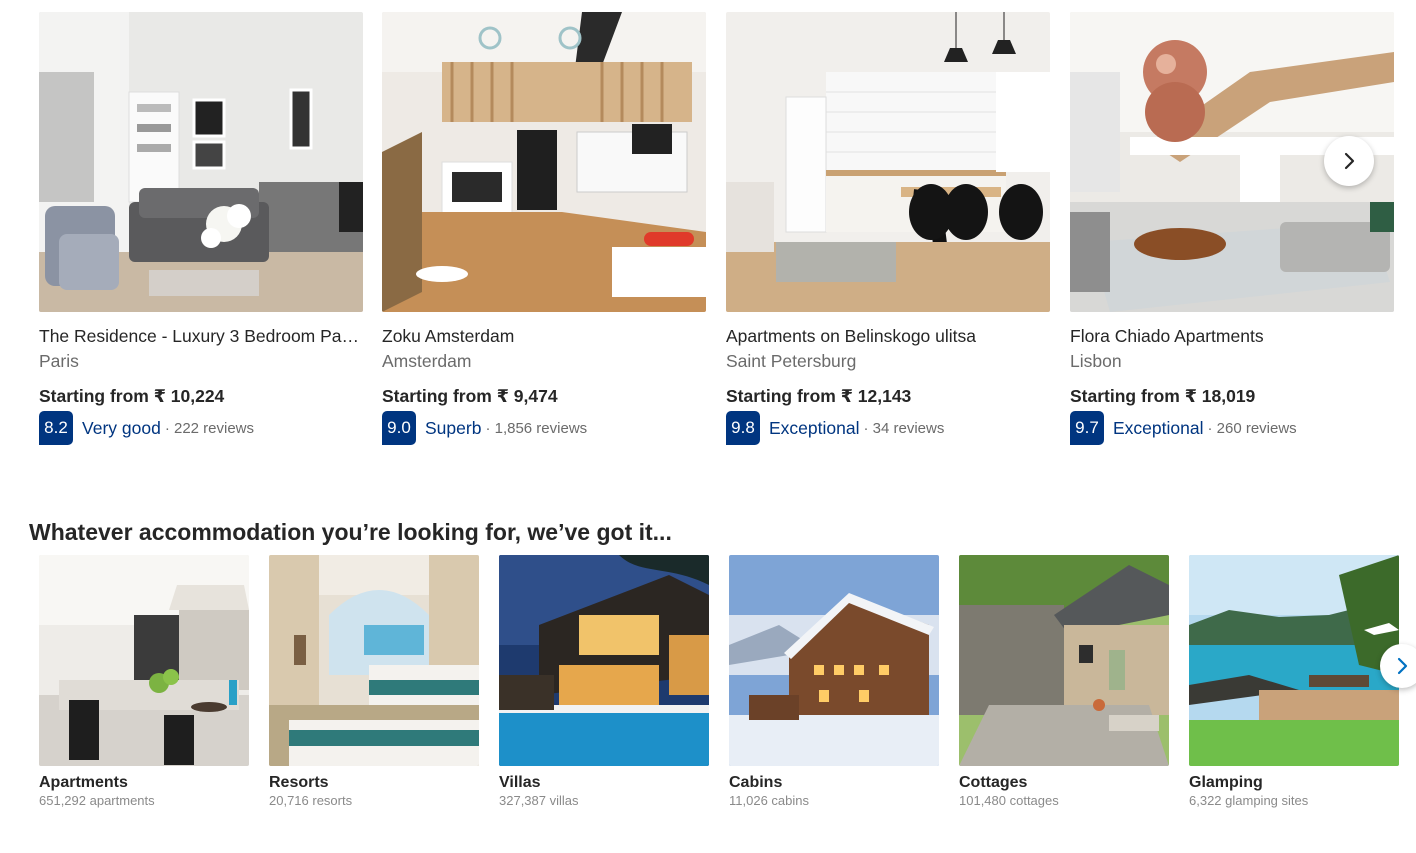  I want to click on hotel-city: Saint Petersburg, so click(791, 361).